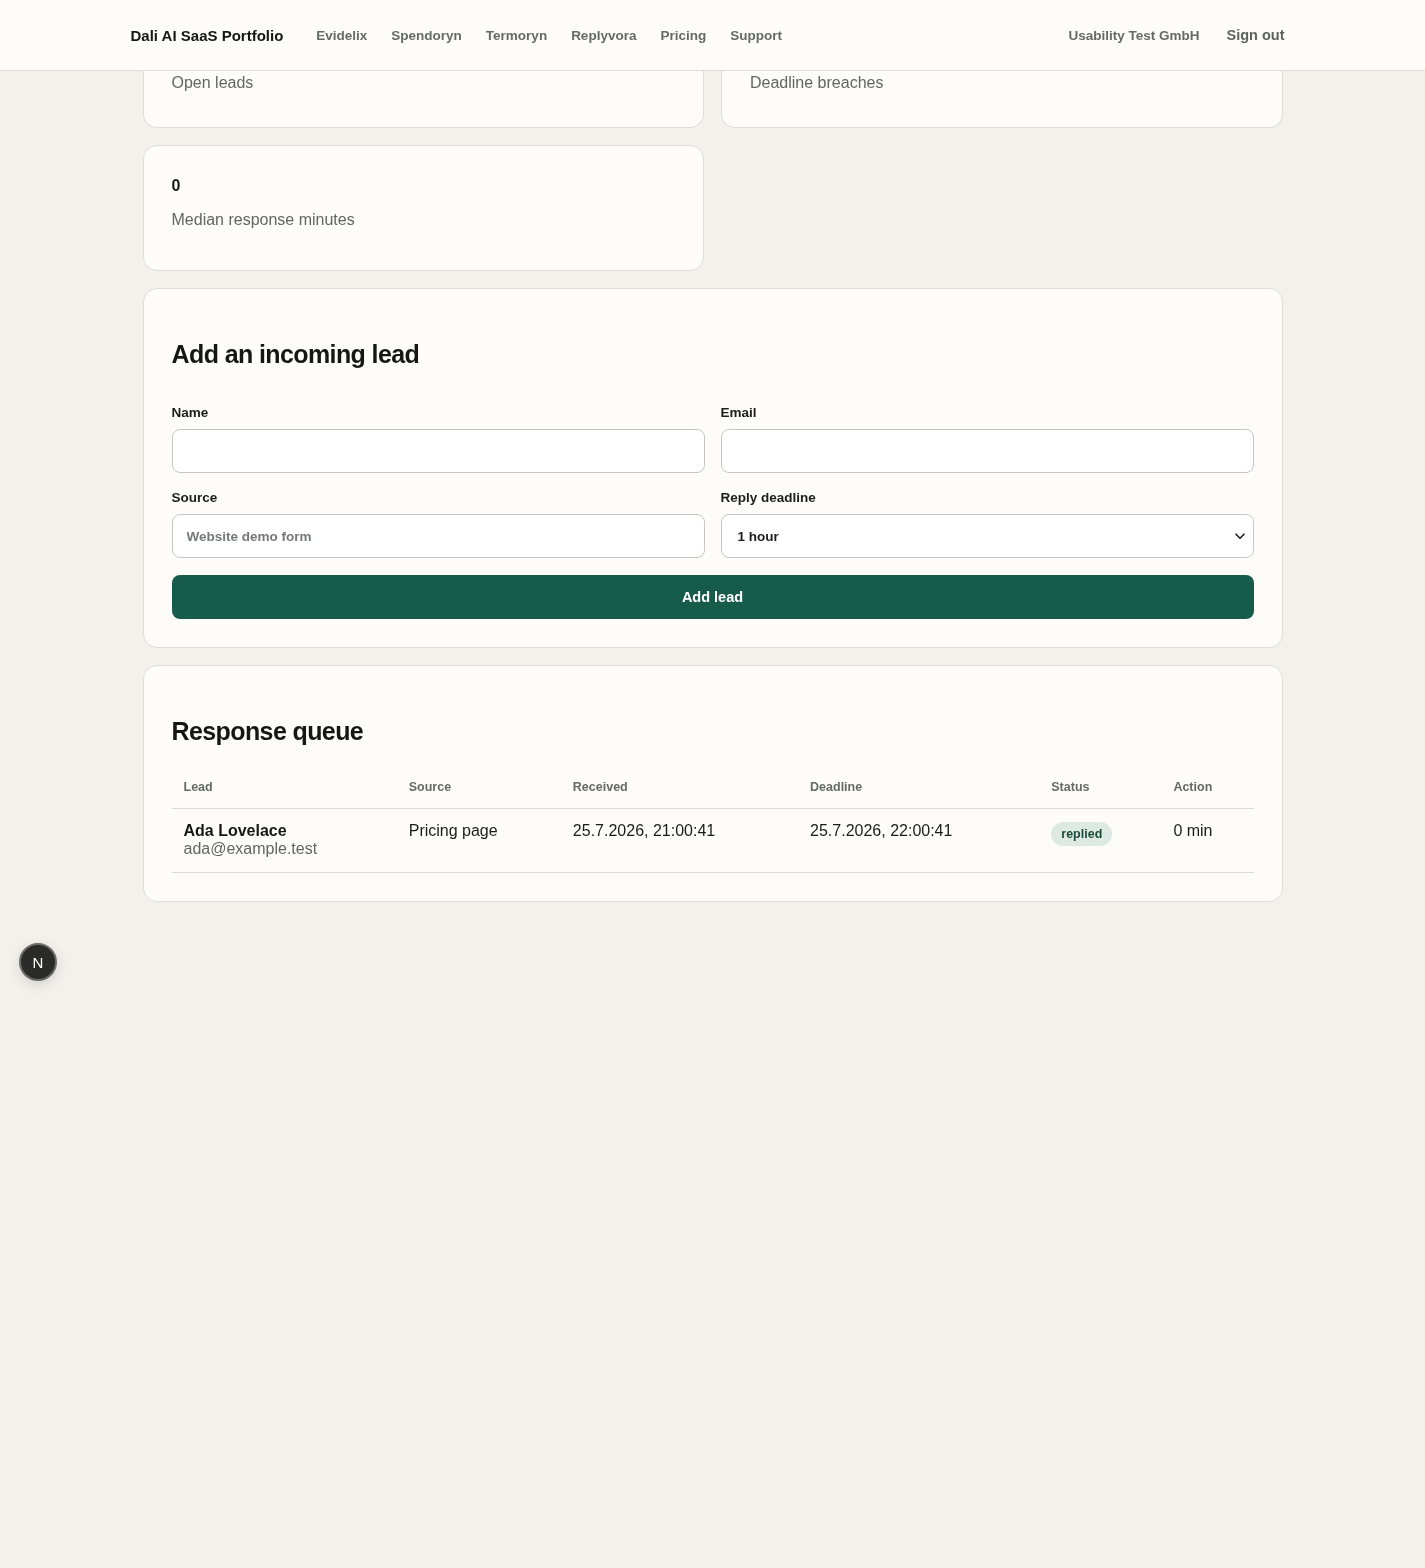 The width and height of the screenshot is (1425, 1568). What do you see at coordinates (756, 35) in the screenshot?
I see `nav-link: Support` at bounding box center [756, 35].